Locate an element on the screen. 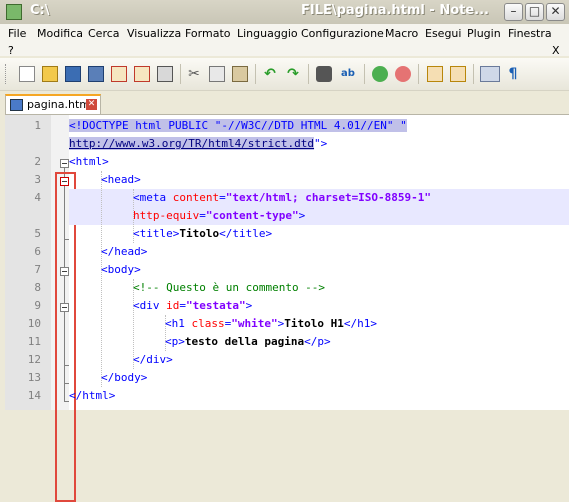  close-document-button: X is located at coordinates (556, 50).